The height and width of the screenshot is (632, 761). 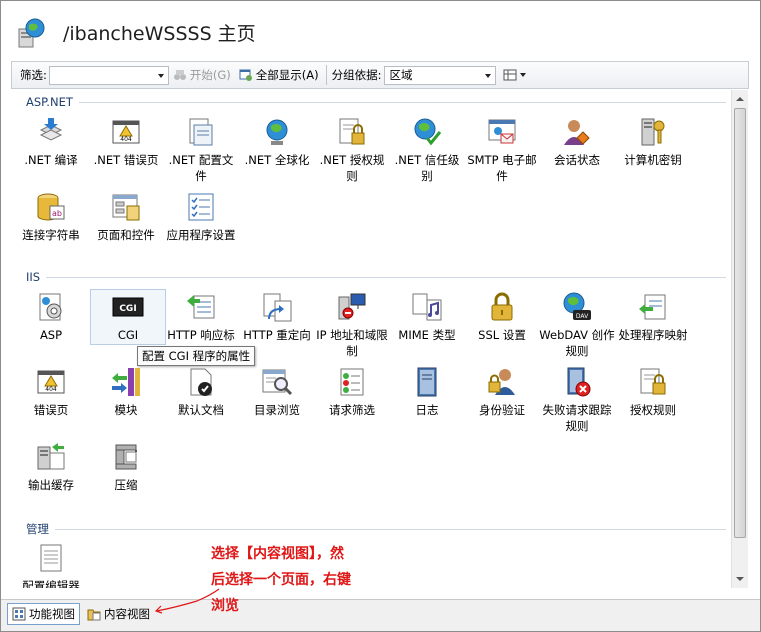 I want to click on feature-net-compile: .NET 编译, so click(x=51, y=142).